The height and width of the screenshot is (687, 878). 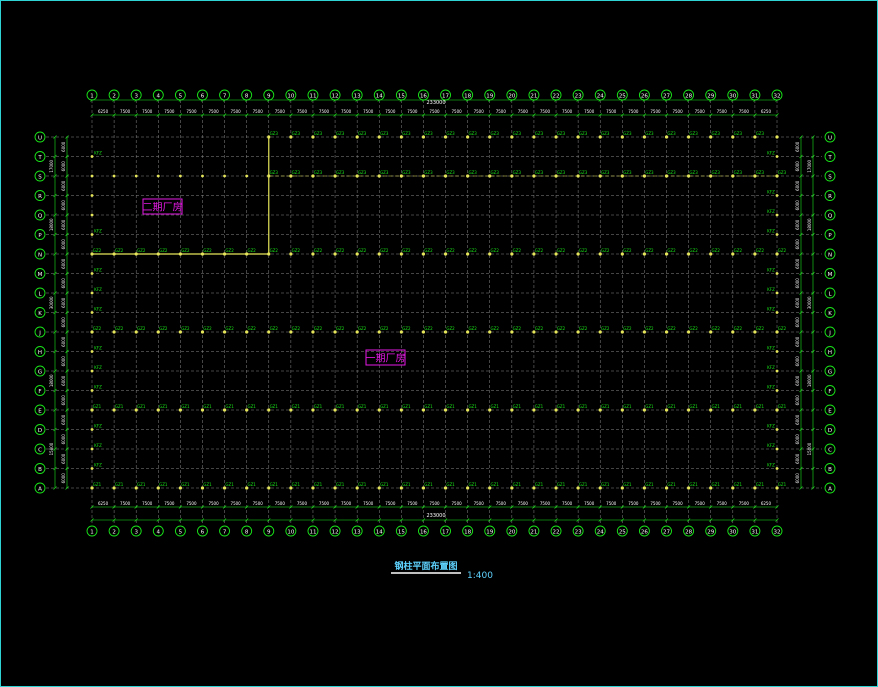 What do you see at coordinates (710, 532) in the screenshot?
I see `axis-bubble-bottom-29-label: 29` at bounding box center [710, 532].